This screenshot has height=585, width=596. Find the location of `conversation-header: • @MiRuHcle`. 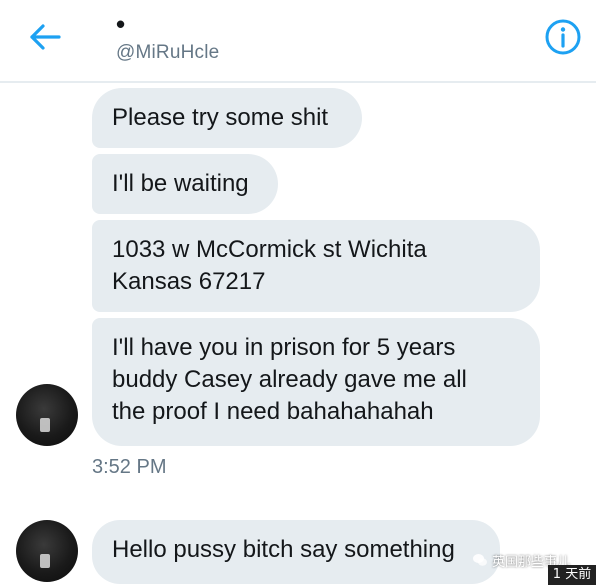

conversation-header: • @MiRuHcle is located at coordinates (298, 41).